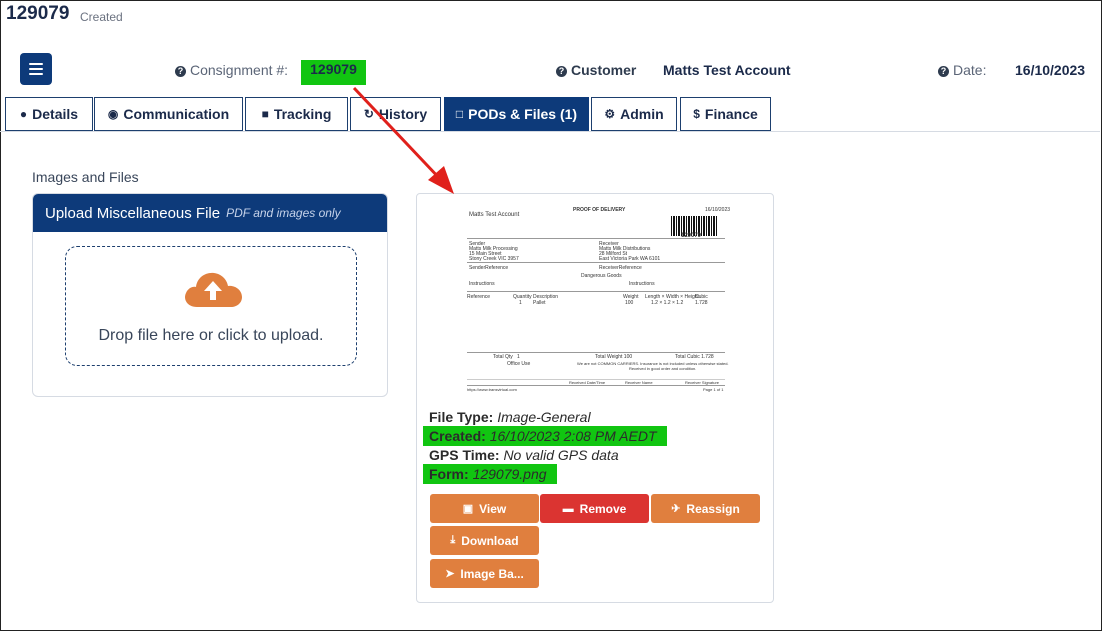 Image resolution: width=1102 pixels, height=631 pixels. What do you see at coordinates (694, 357) in the screenshot?
I see `preview-total: Total Cubic 1.728` at bounding box center [694, 357].